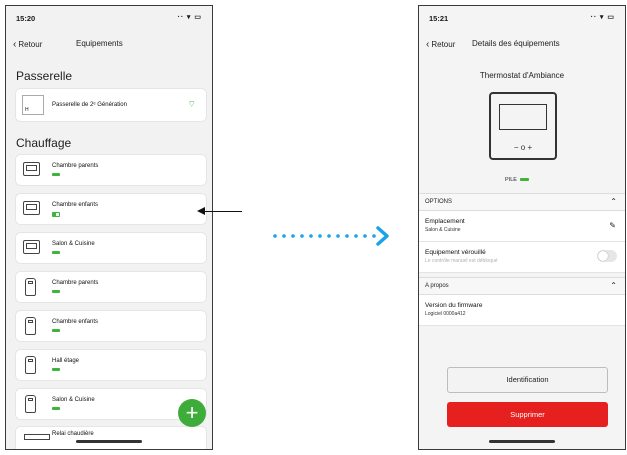 Image resolution: width=627 pixels, height=455 pixels. Describe the element at coordinates (331, 236) in the screenshot. I see `dotted-arrow-icon` at that location.